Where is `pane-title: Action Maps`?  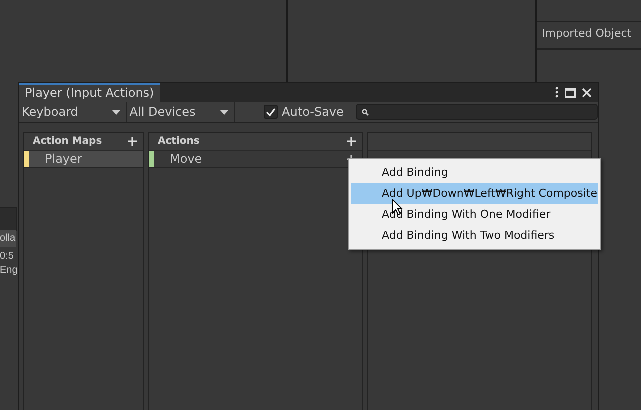
pane-title: Action Maps is located at coordinates (67, 141).